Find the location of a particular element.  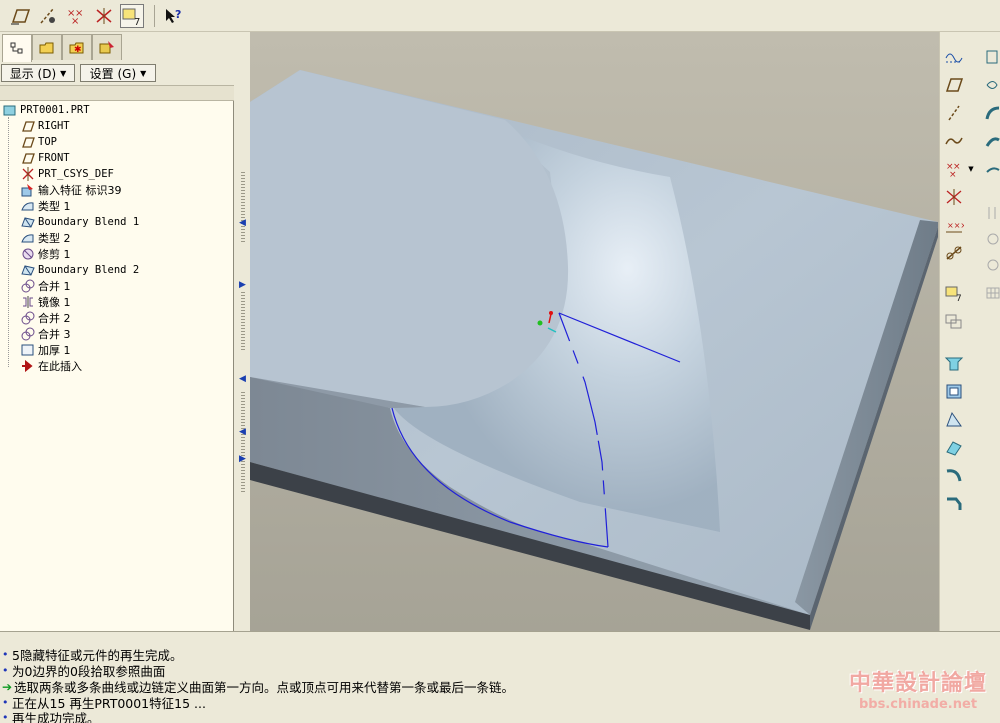

hole-tool-button is located at coordinates (990, 213).